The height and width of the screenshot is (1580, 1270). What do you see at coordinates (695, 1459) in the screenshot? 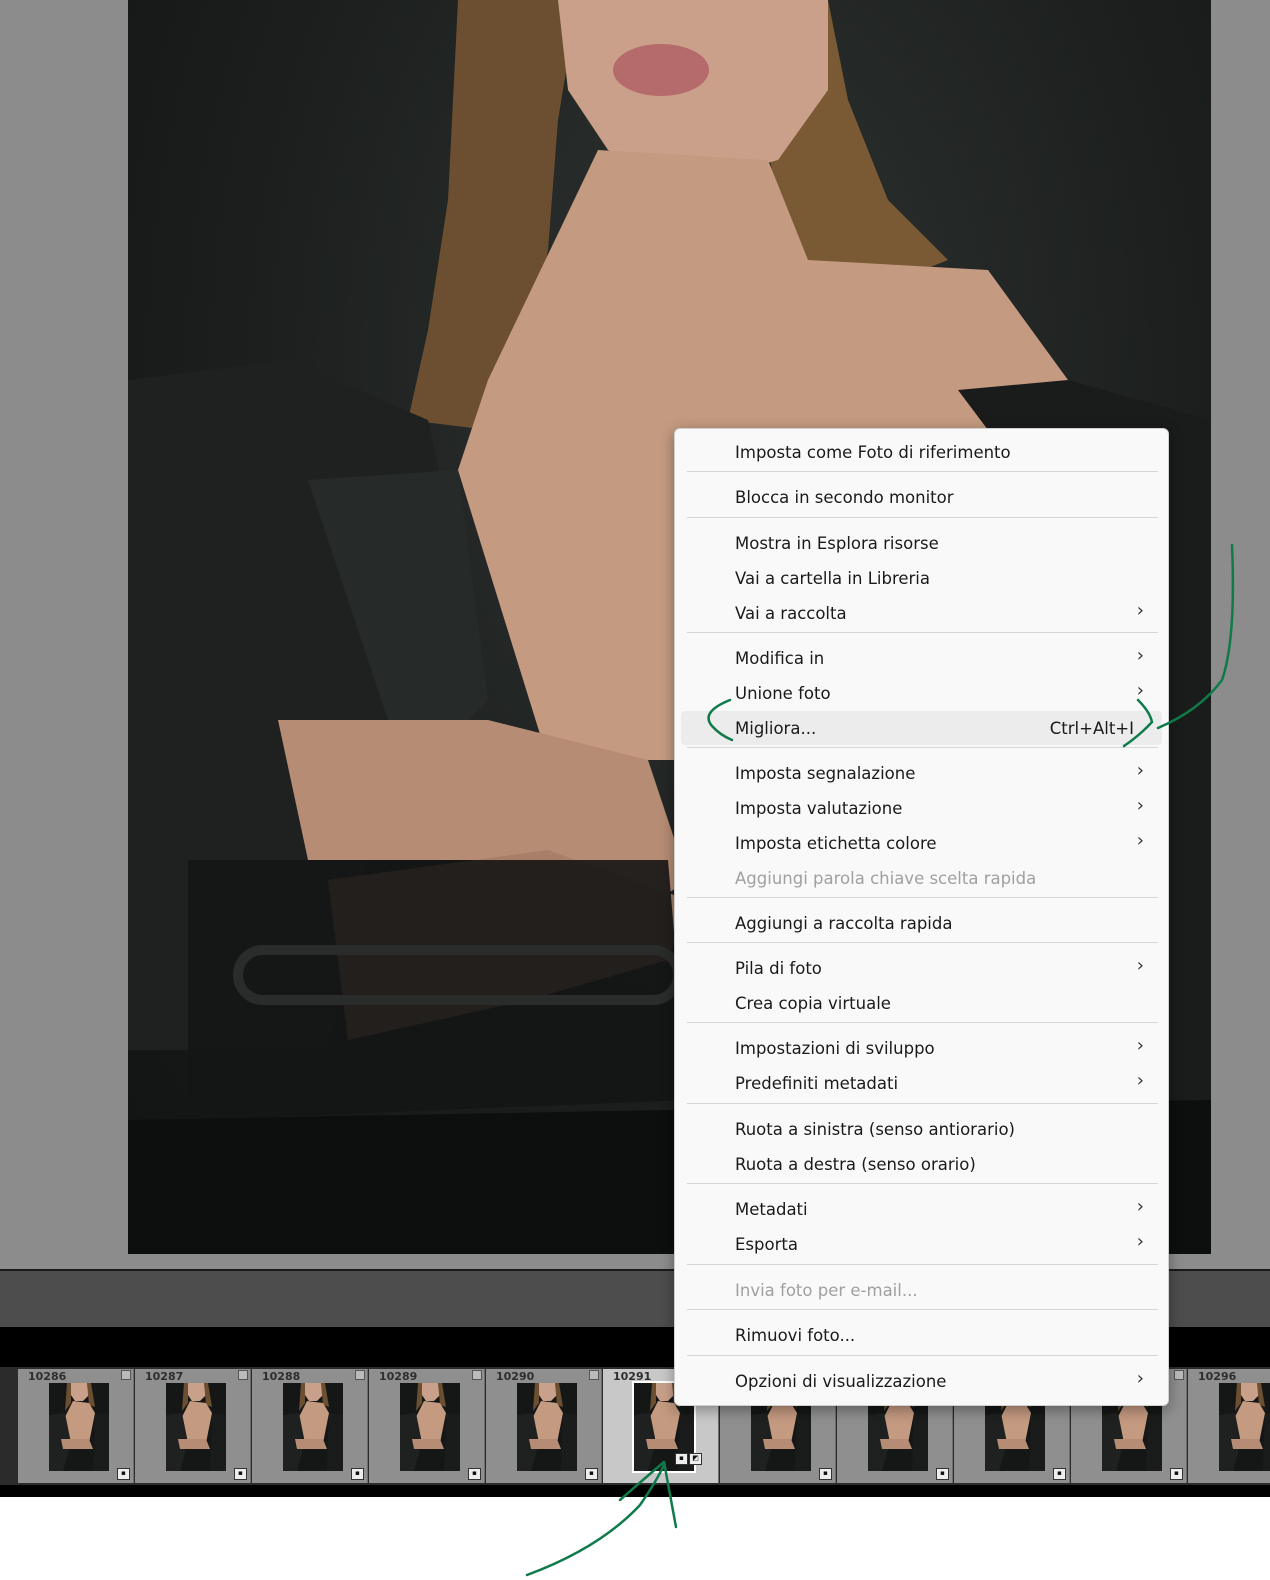
I see `develop-adjusted-icon: ◩` at bounding box center [695, 1459].